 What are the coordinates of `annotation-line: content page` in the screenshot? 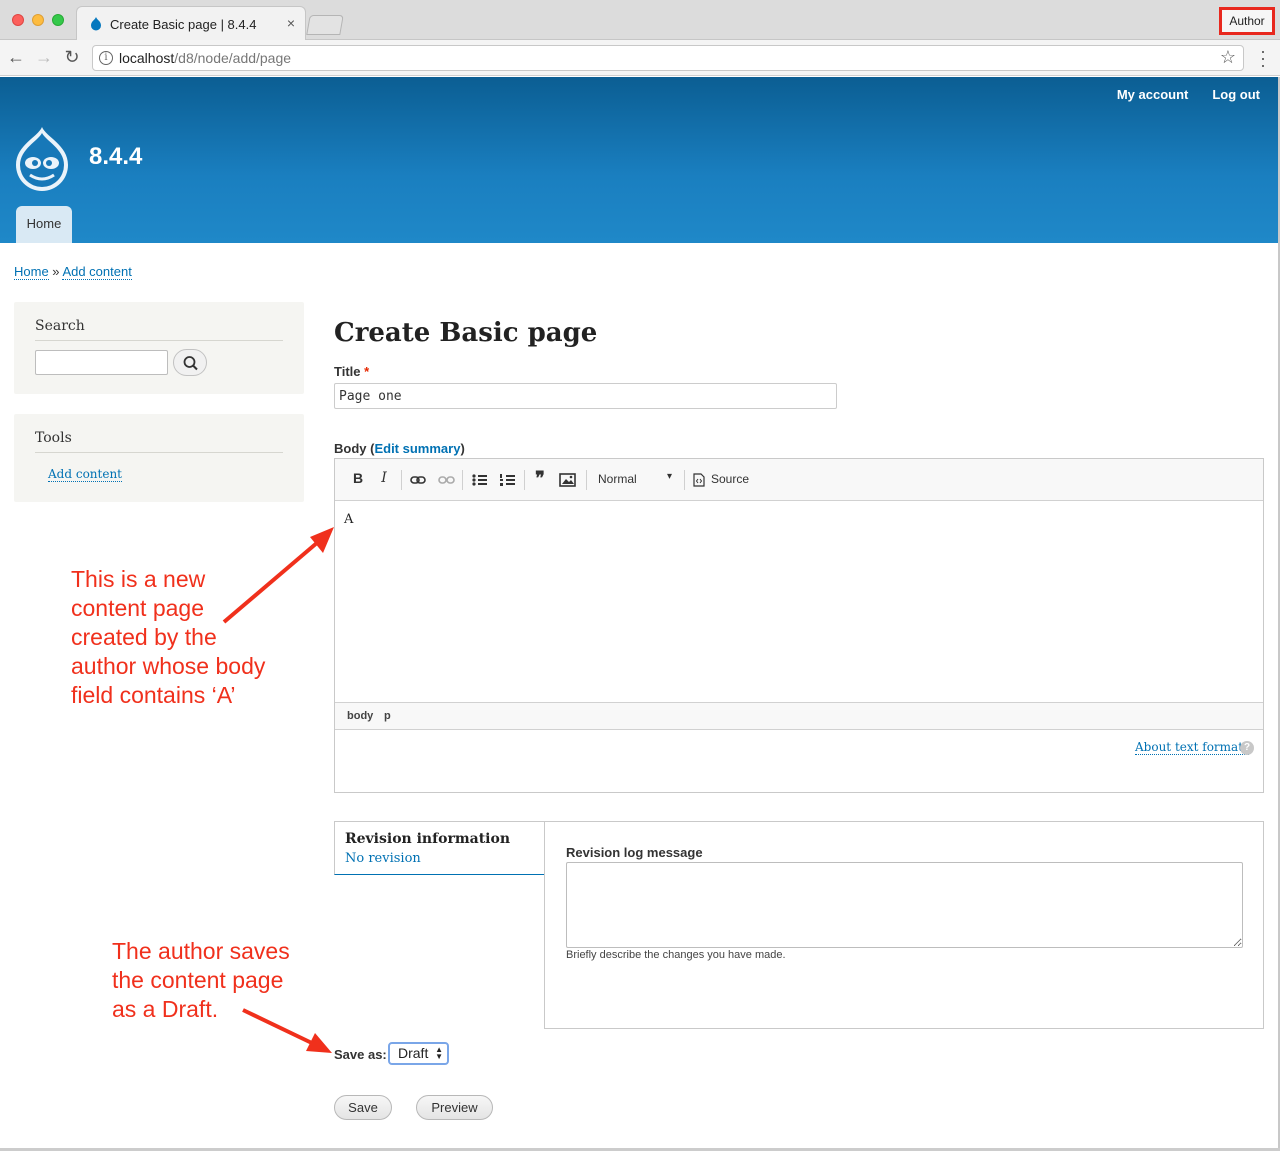 It's located at (138, 608).